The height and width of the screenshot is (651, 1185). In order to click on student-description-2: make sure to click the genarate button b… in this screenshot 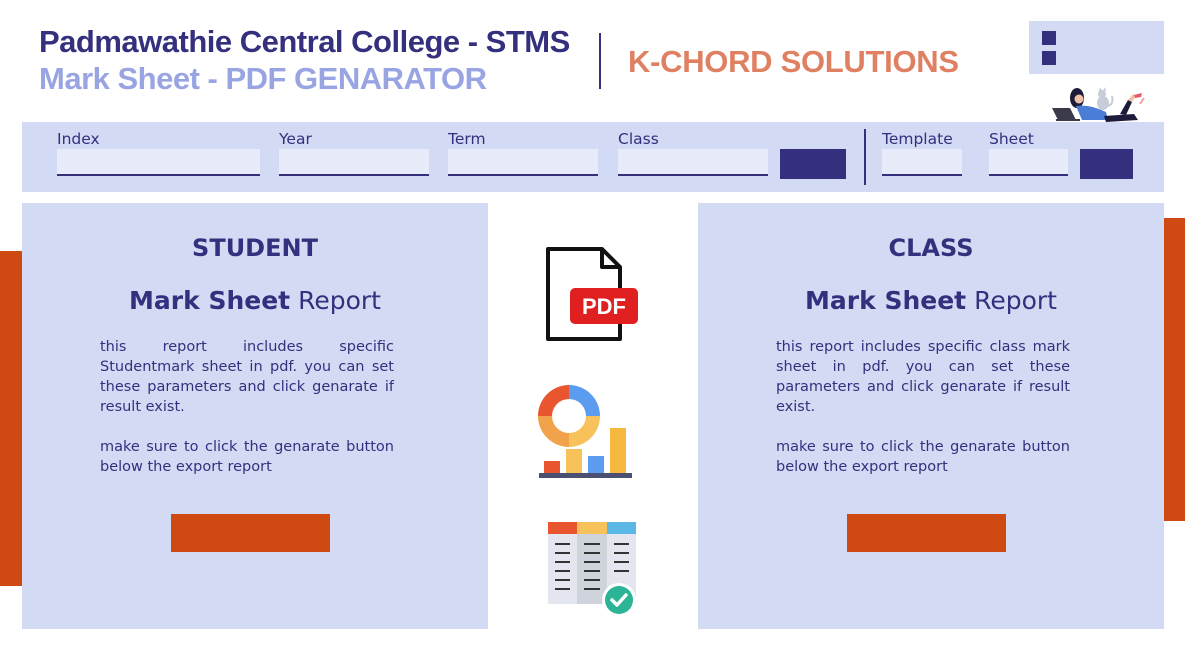, I will do `click(247, 457)`.